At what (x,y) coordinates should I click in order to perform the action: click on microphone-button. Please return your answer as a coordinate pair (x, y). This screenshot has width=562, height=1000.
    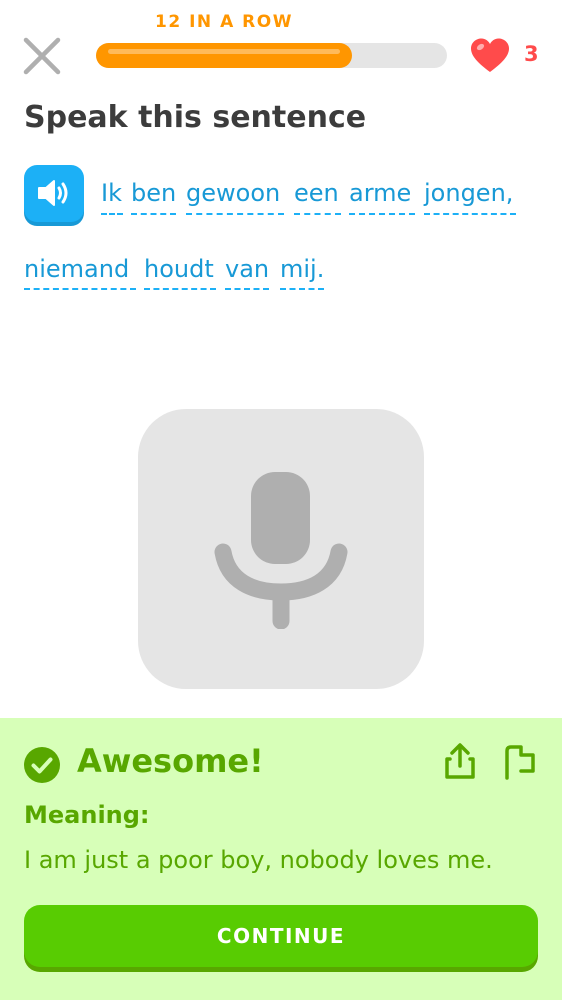
    Looking at the image, I should click on (281, 549).